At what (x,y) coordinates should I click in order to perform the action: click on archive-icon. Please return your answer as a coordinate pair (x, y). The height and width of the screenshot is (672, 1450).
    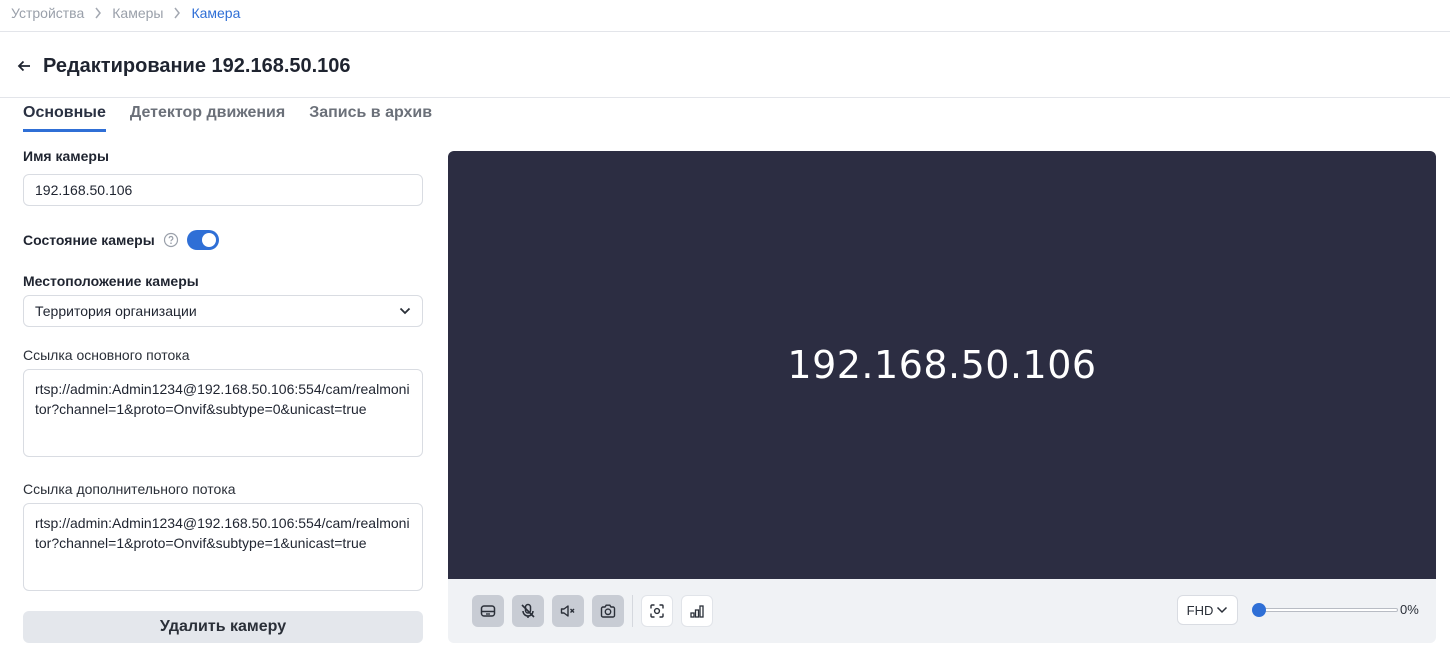
    Looking at the image, I should click on (488, 611).